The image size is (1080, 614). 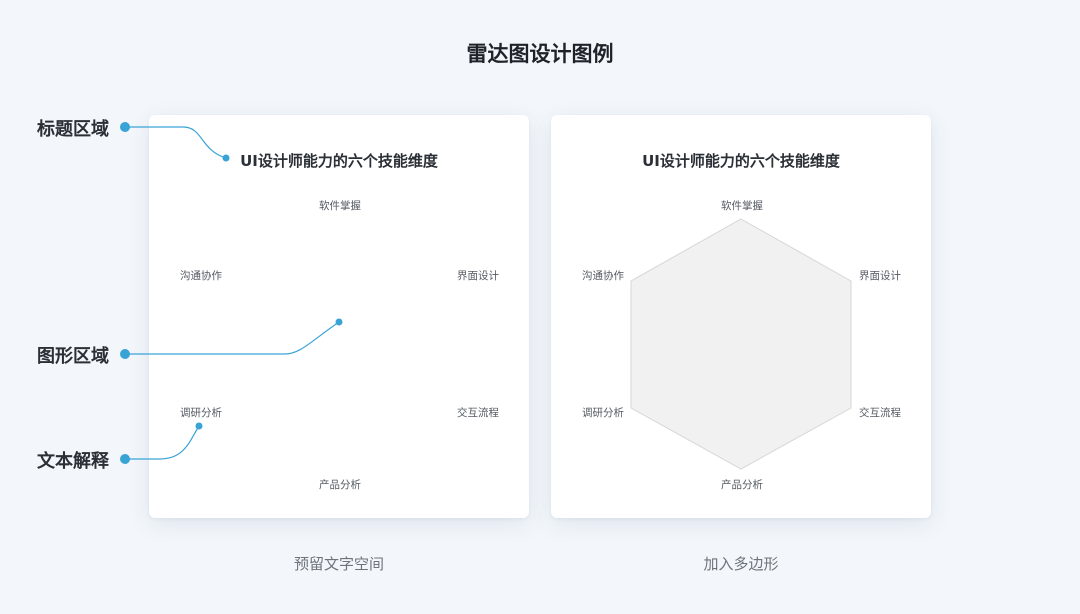 I want to click on leader-dot-graph-start, so click(x=125, y=354).